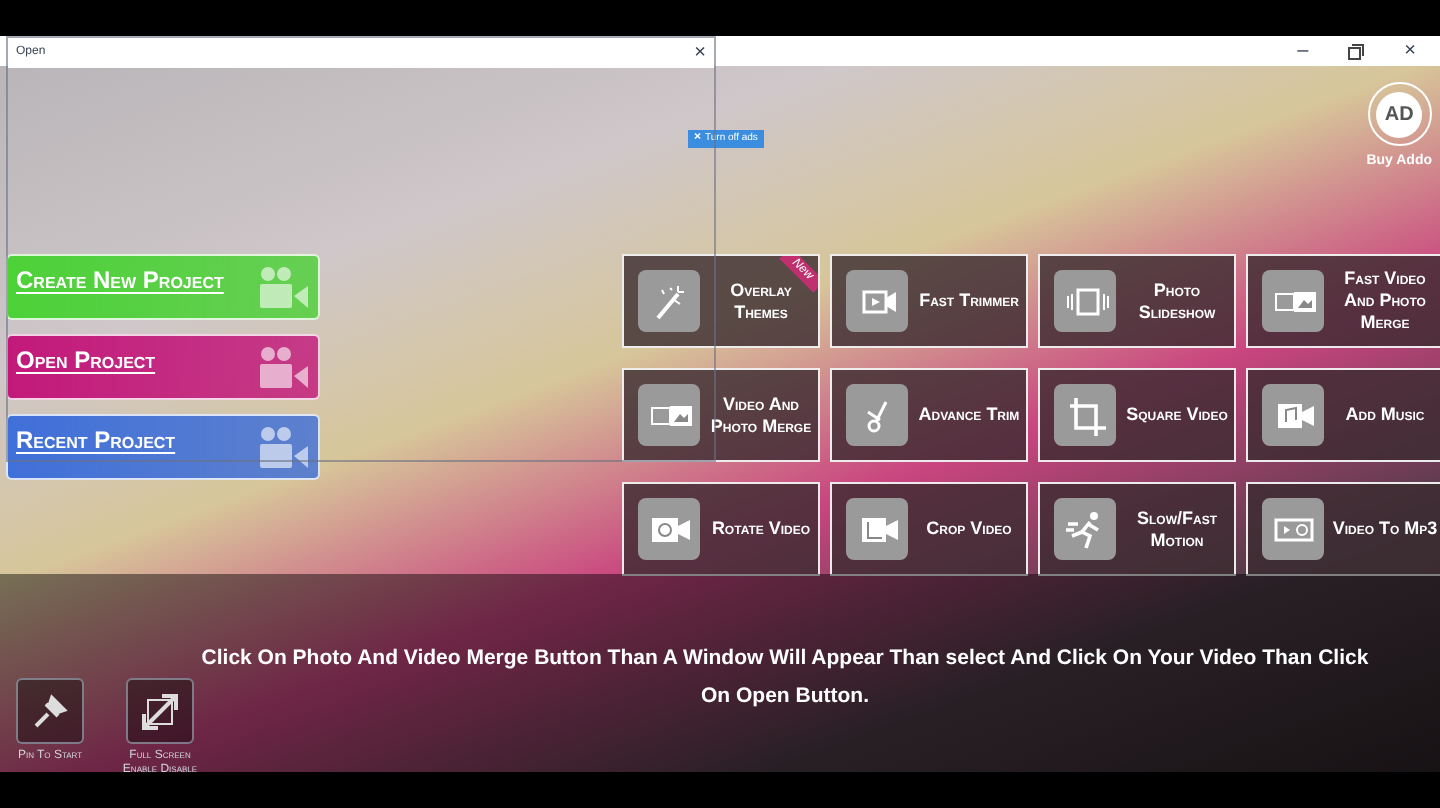 The height and width of the screenshot is (808, 1440). What do you see at coordinates (929, 415) in the screenshot?
I see `tool-tile: Advance Trim` at bounding box center [929, 415].